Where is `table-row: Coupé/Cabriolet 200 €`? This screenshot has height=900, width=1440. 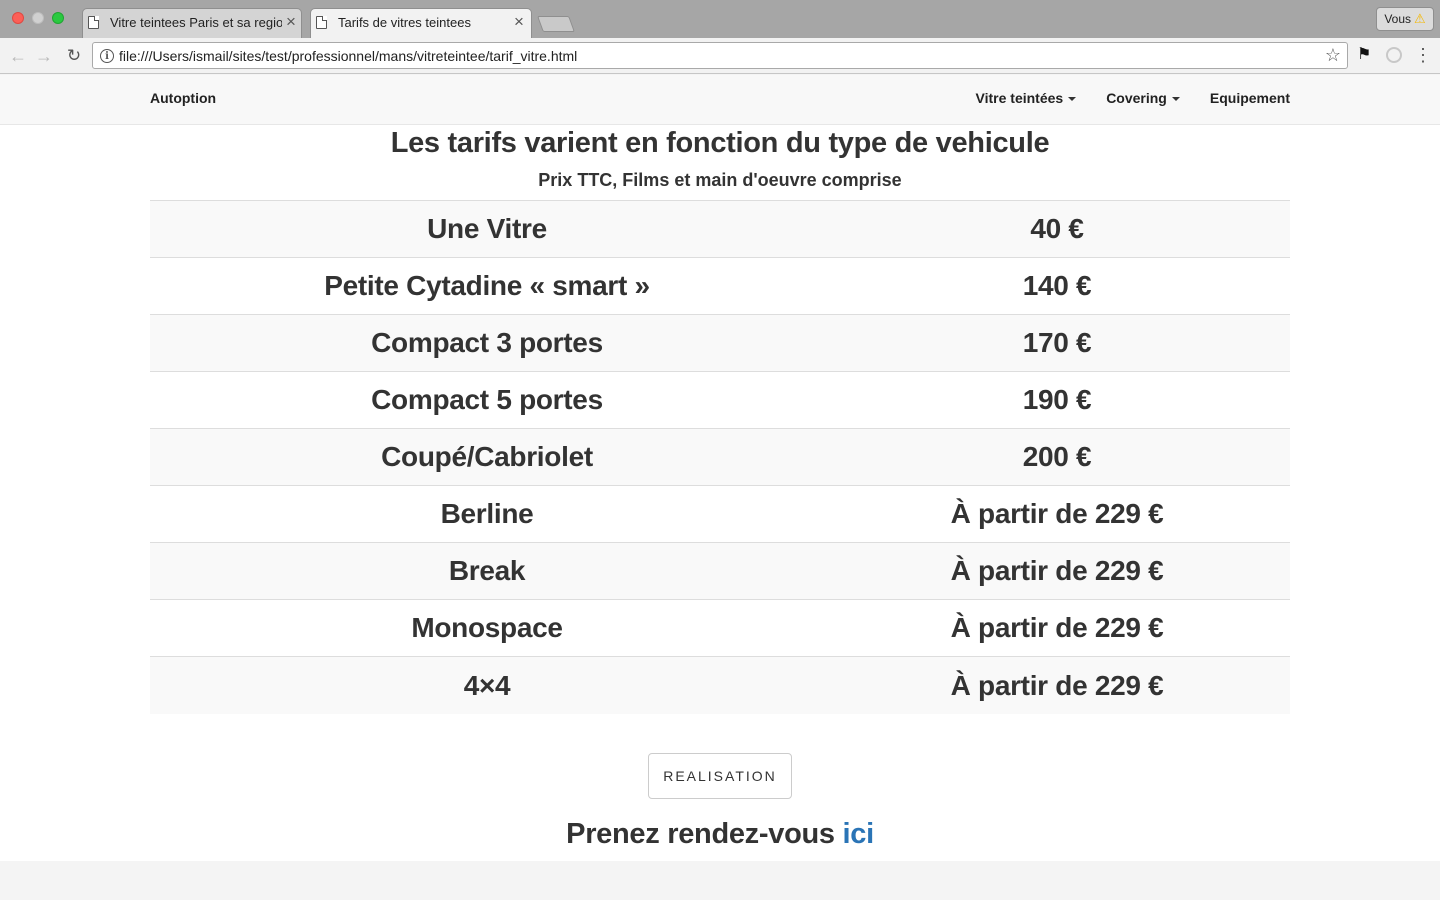
table-row: Coupé/Cabriolet 200 € is located at coordinates (720, 457).